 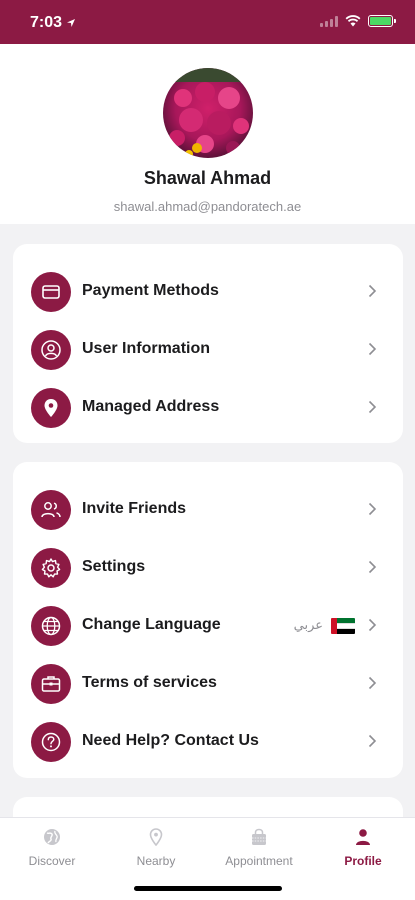 I want to click on uae-flag-icon, so click(x=343, y=626).